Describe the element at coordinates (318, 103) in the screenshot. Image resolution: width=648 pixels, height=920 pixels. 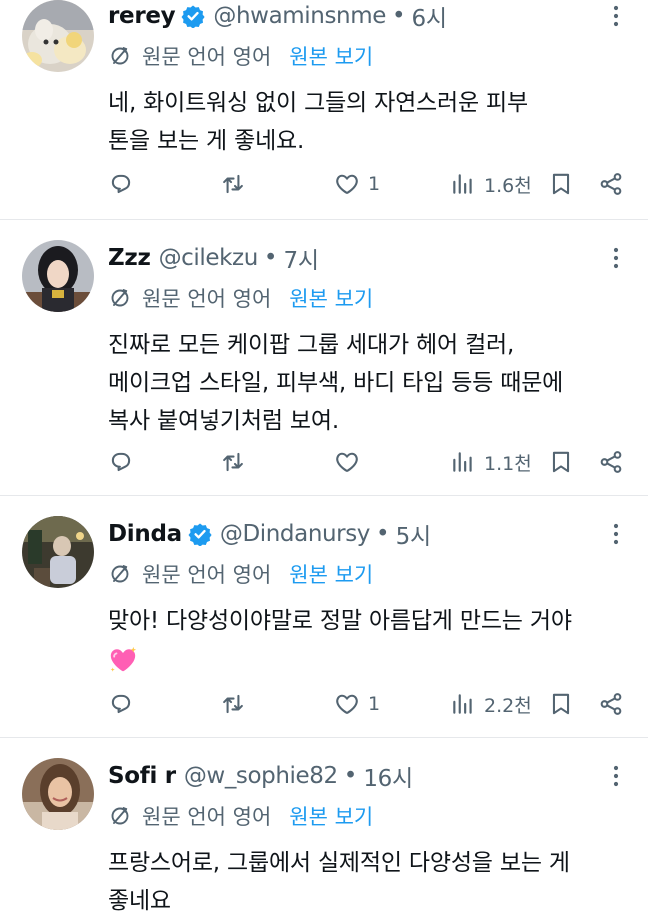
I see `tweet-text-line: 네, 화이트워싱 없이 그들의 자연스러운 피부` at that location.